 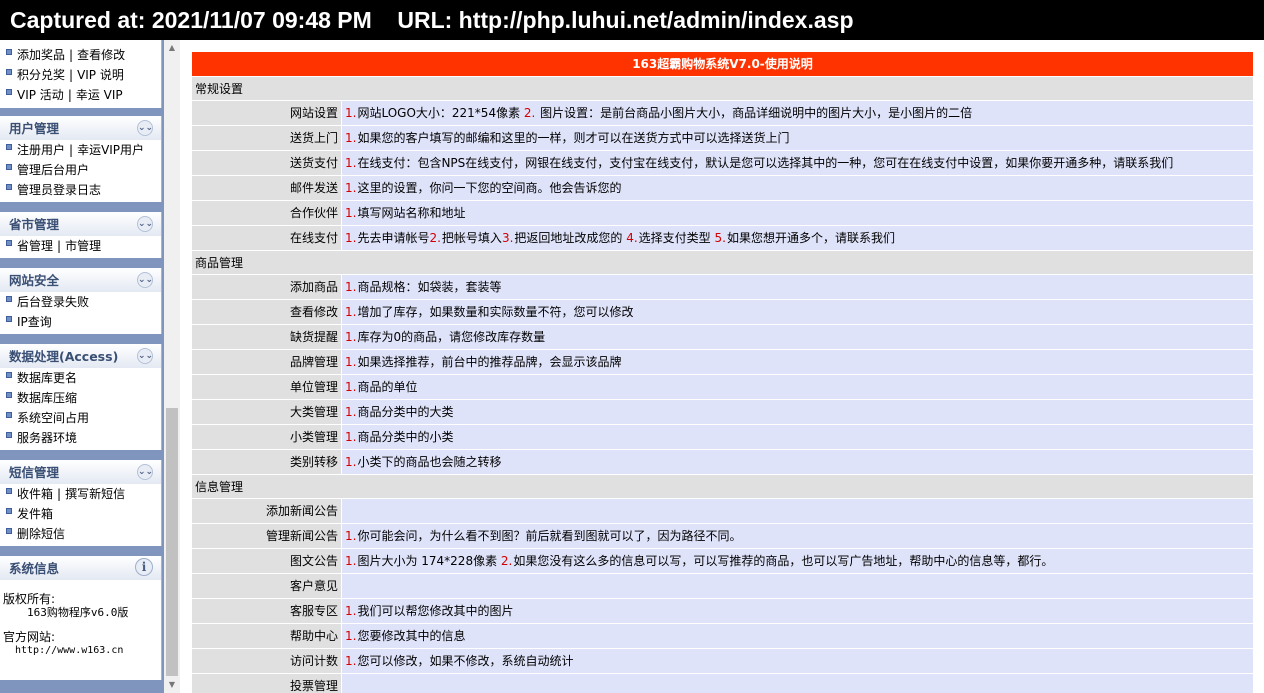 What do you see at coordinates (722, 462) in the screenshot?
I see `table-row: 类别转移 1.小类下的商品也会随之转移` at bounding box center [722, 462].